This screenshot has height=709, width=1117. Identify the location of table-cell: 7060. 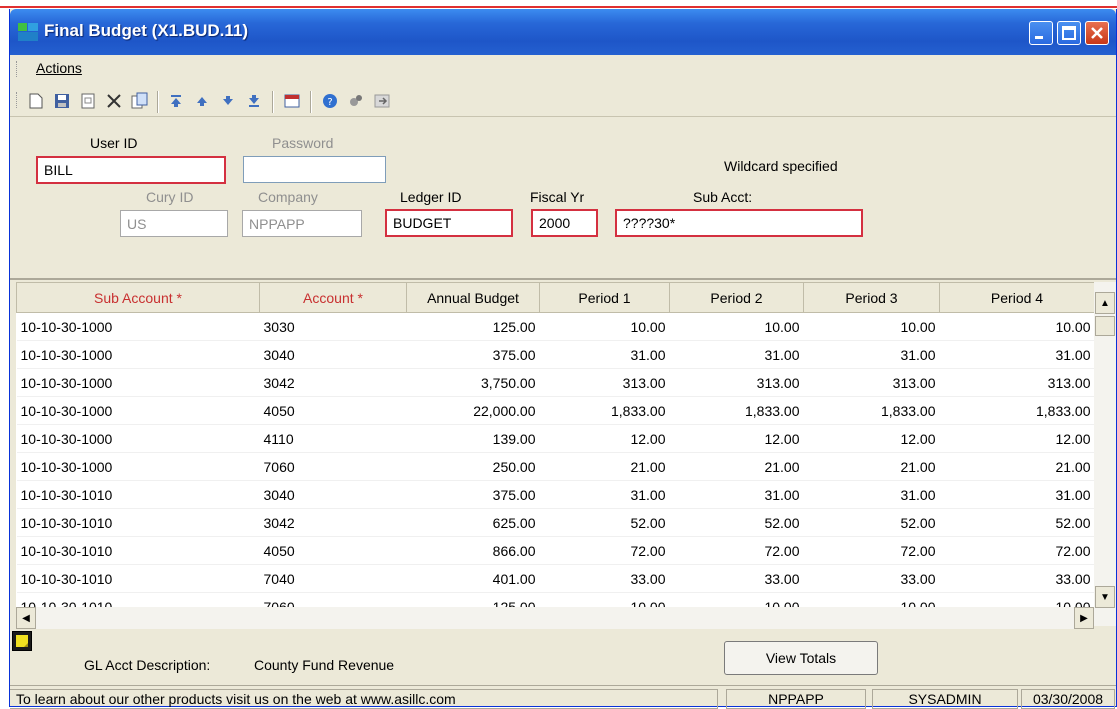
(333, 466).